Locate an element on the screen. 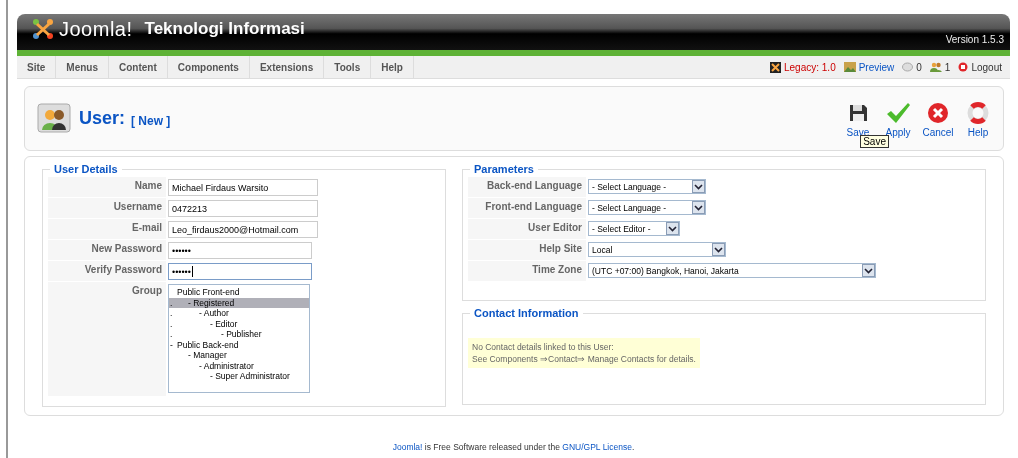 The width and height of the screenshot is (1018, 458). group-option: . - Author is located at coordinates (239, 313).